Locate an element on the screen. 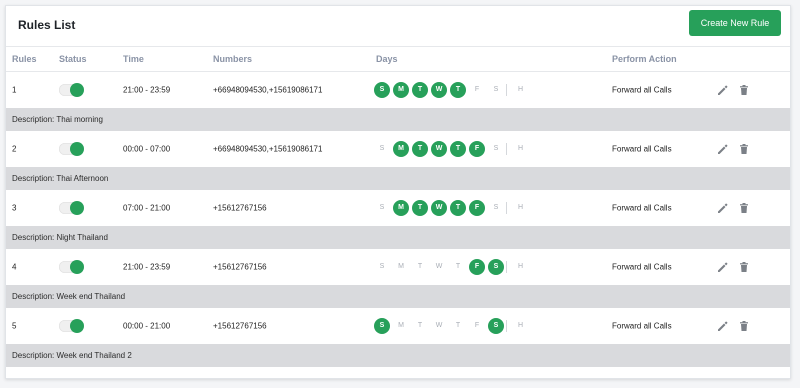  rule-number: 3 is located at coordinates (14, 208).